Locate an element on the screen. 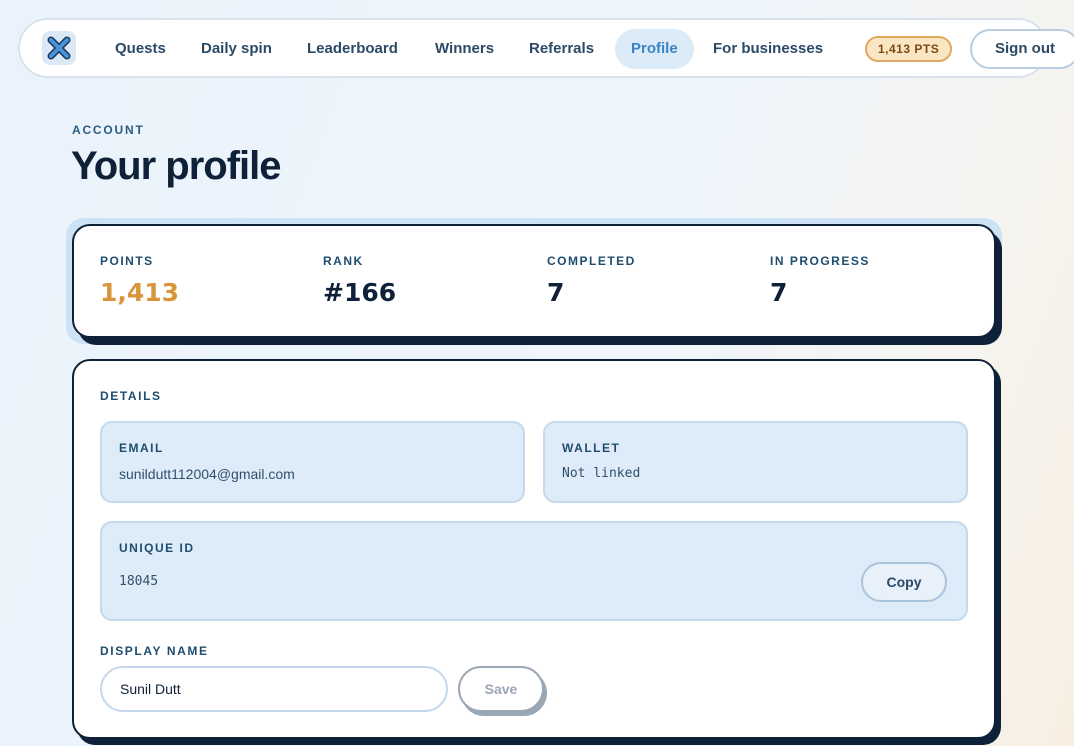  display-name-input is located at coordinates (274, 689).